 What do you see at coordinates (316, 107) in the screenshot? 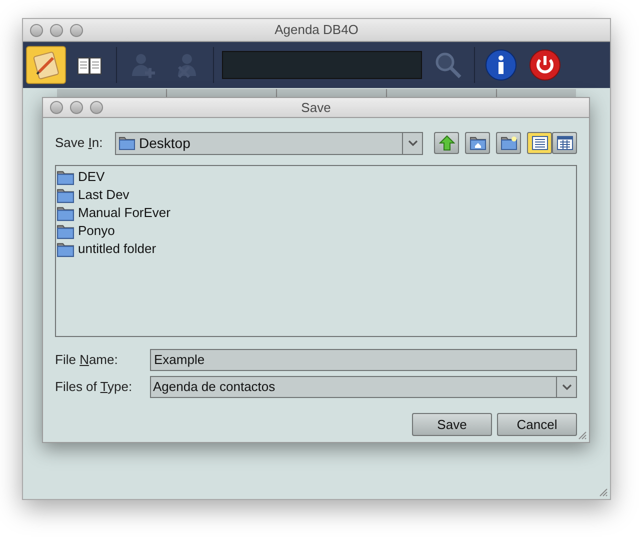
I see `dialog-title: Save` at bounding box center [316, 107].